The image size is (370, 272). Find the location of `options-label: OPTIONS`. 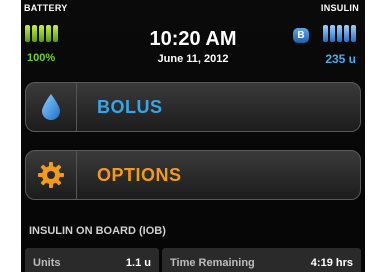

options-label: OPTIONS is located at coordinates (139, 174).